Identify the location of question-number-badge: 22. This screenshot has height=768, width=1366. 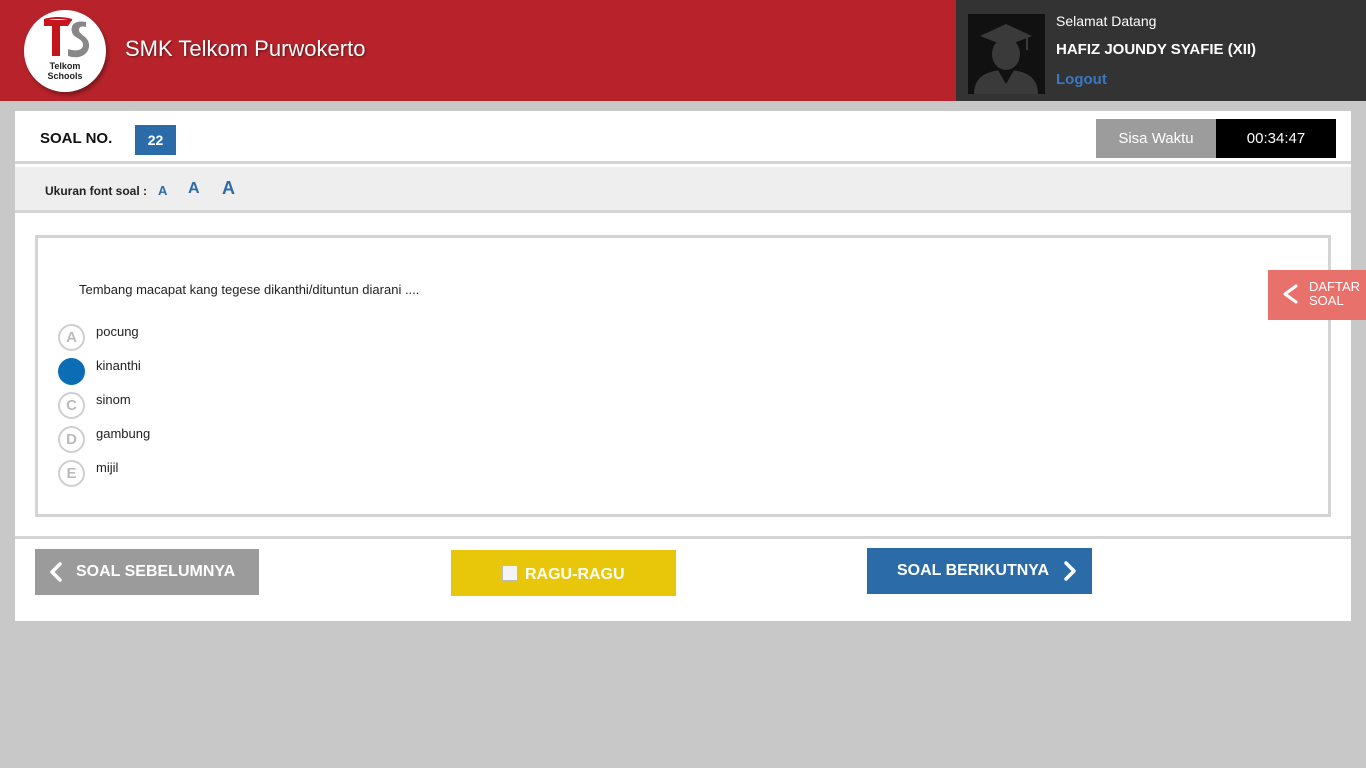
(155, 140).